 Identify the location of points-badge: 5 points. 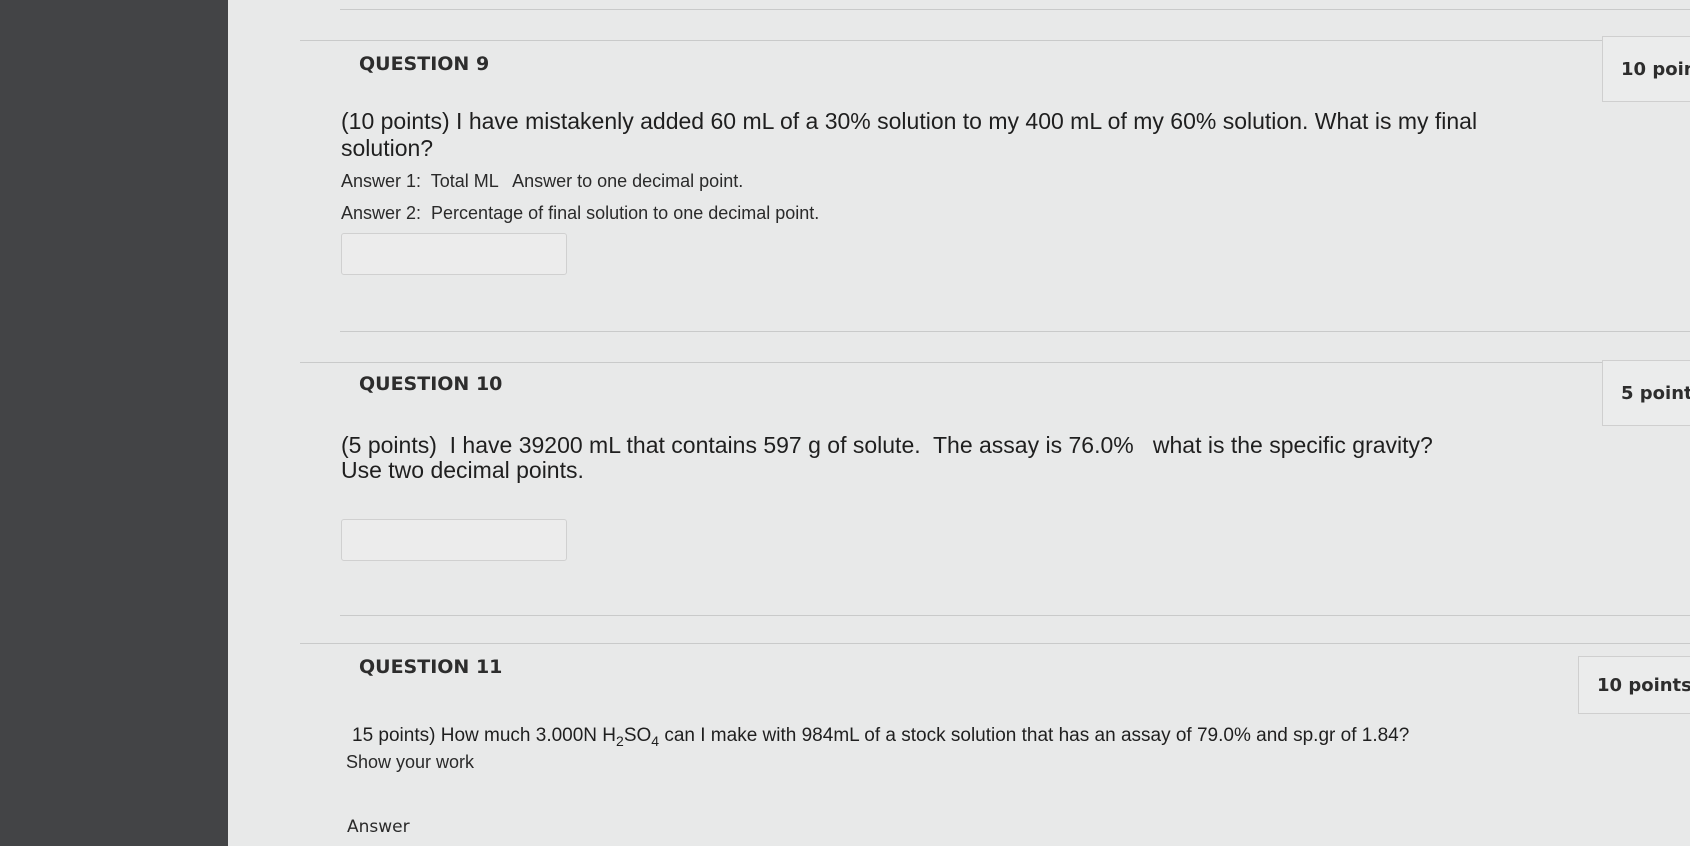
(1646, 393).